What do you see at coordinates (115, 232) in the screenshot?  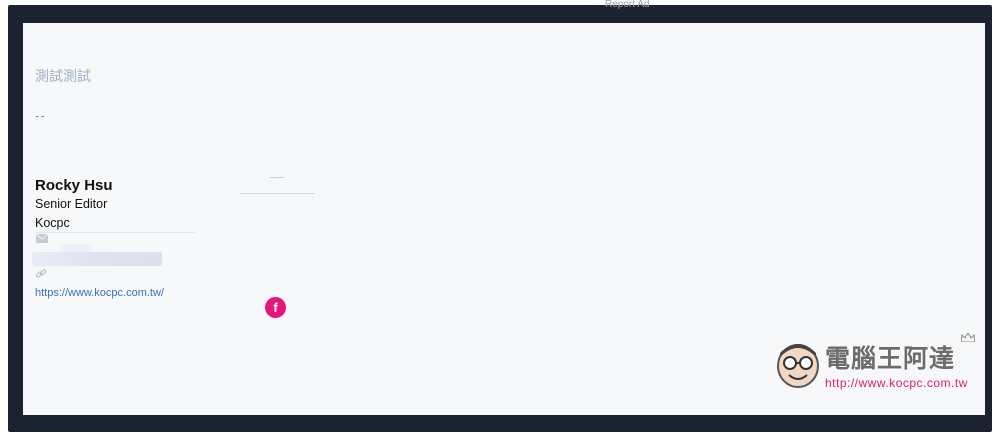 I see `signature-divider` at bounding box center [115, 232].